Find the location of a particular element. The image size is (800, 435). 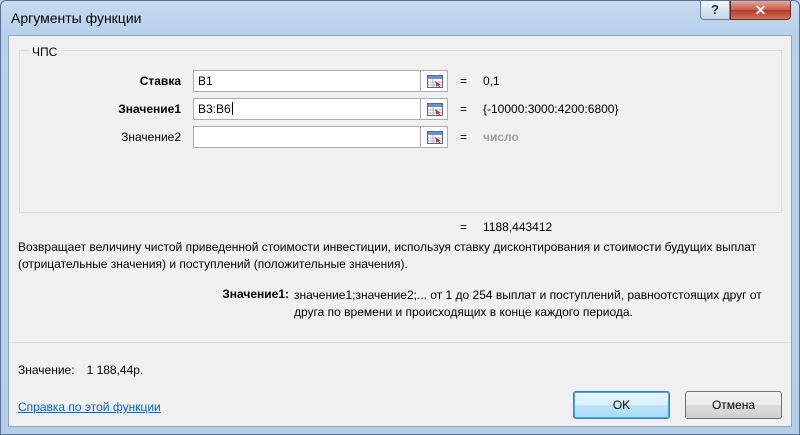

rate-result: 0,1 is located at coordinates (491, 81).